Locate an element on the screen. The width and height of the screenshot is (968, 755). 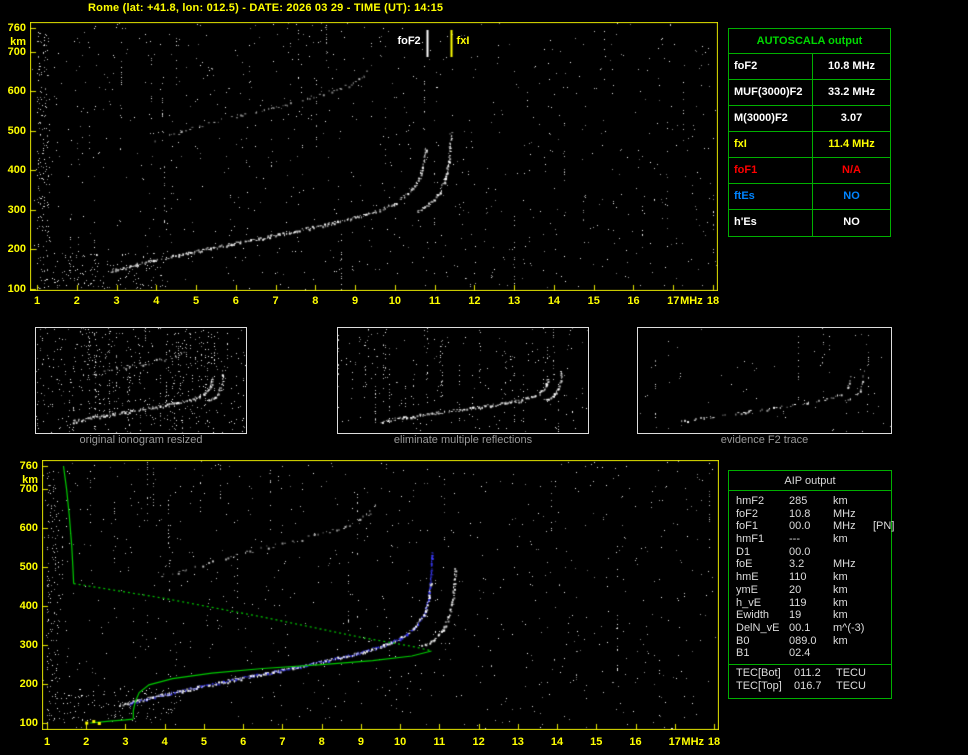
aip-row: B1 02.4 is located at coordinates (812, 653).